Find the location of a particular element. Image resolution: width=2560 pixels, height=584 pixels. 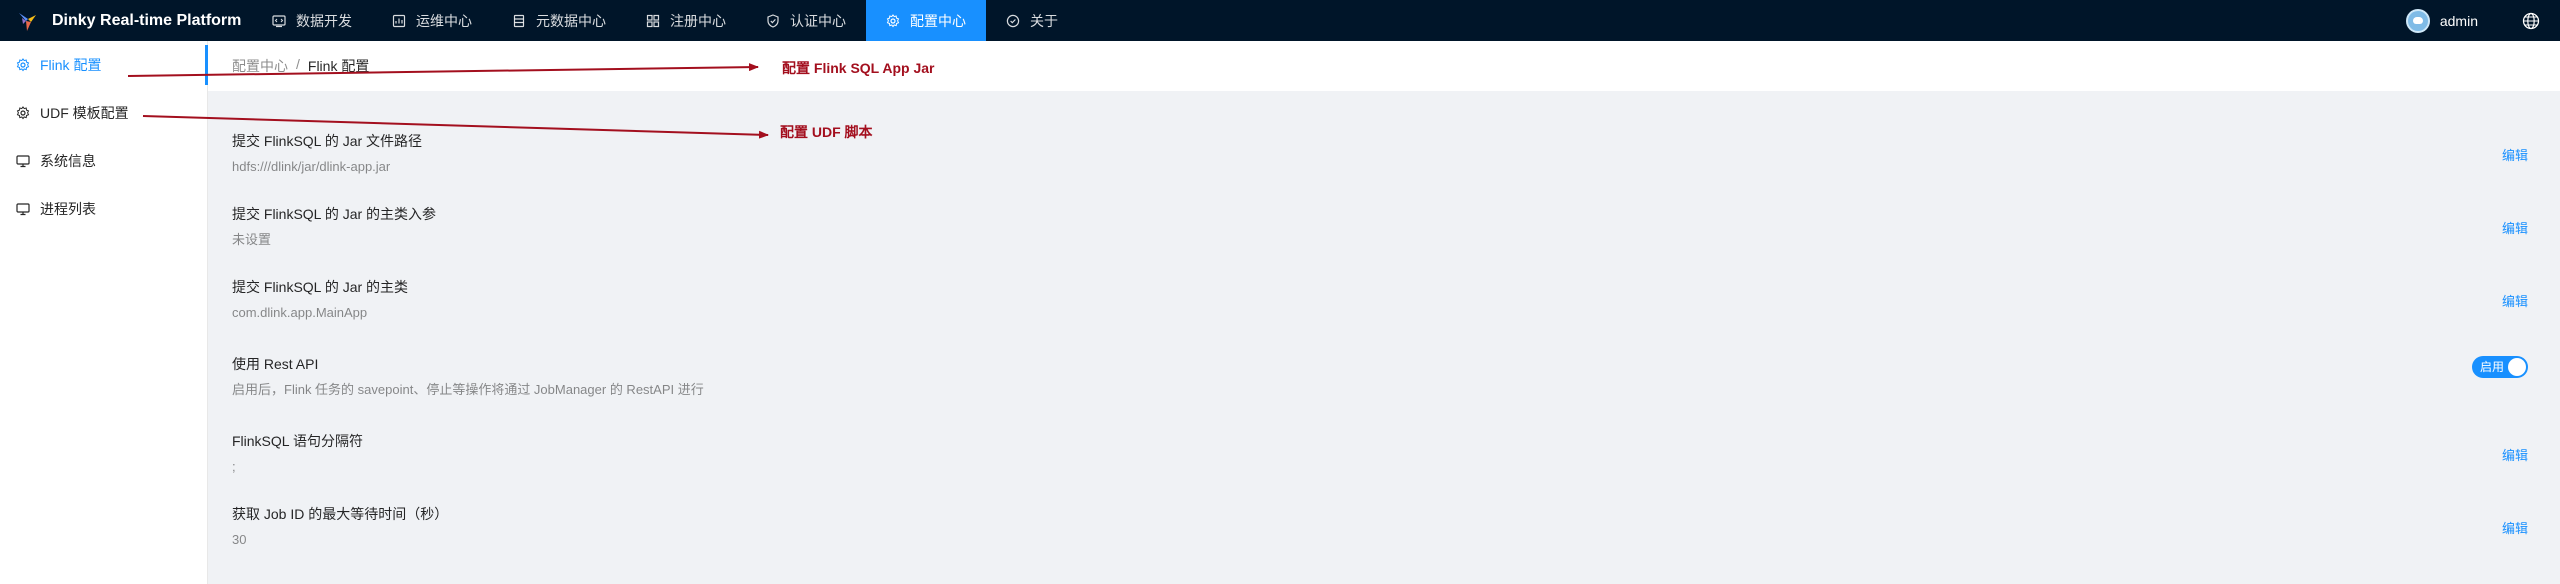

setting-title: 提交 FlinkSQL 的 Jar 的主类 is located at coordinates (320, 287).